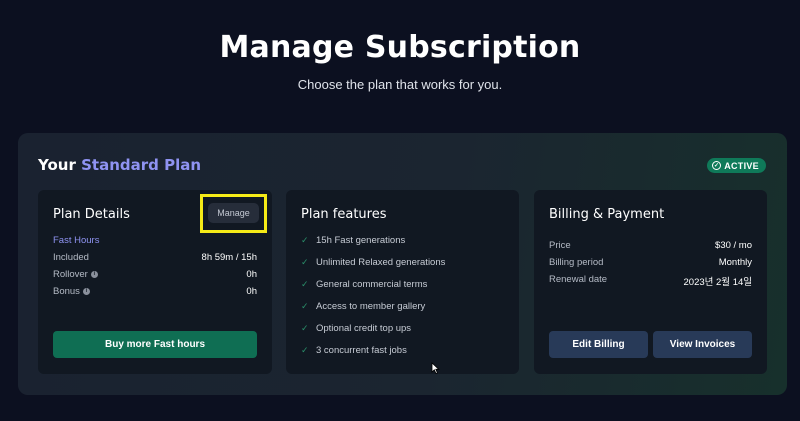  I want to click on edit-billing-button: Edit Billing, so click(598, 344).